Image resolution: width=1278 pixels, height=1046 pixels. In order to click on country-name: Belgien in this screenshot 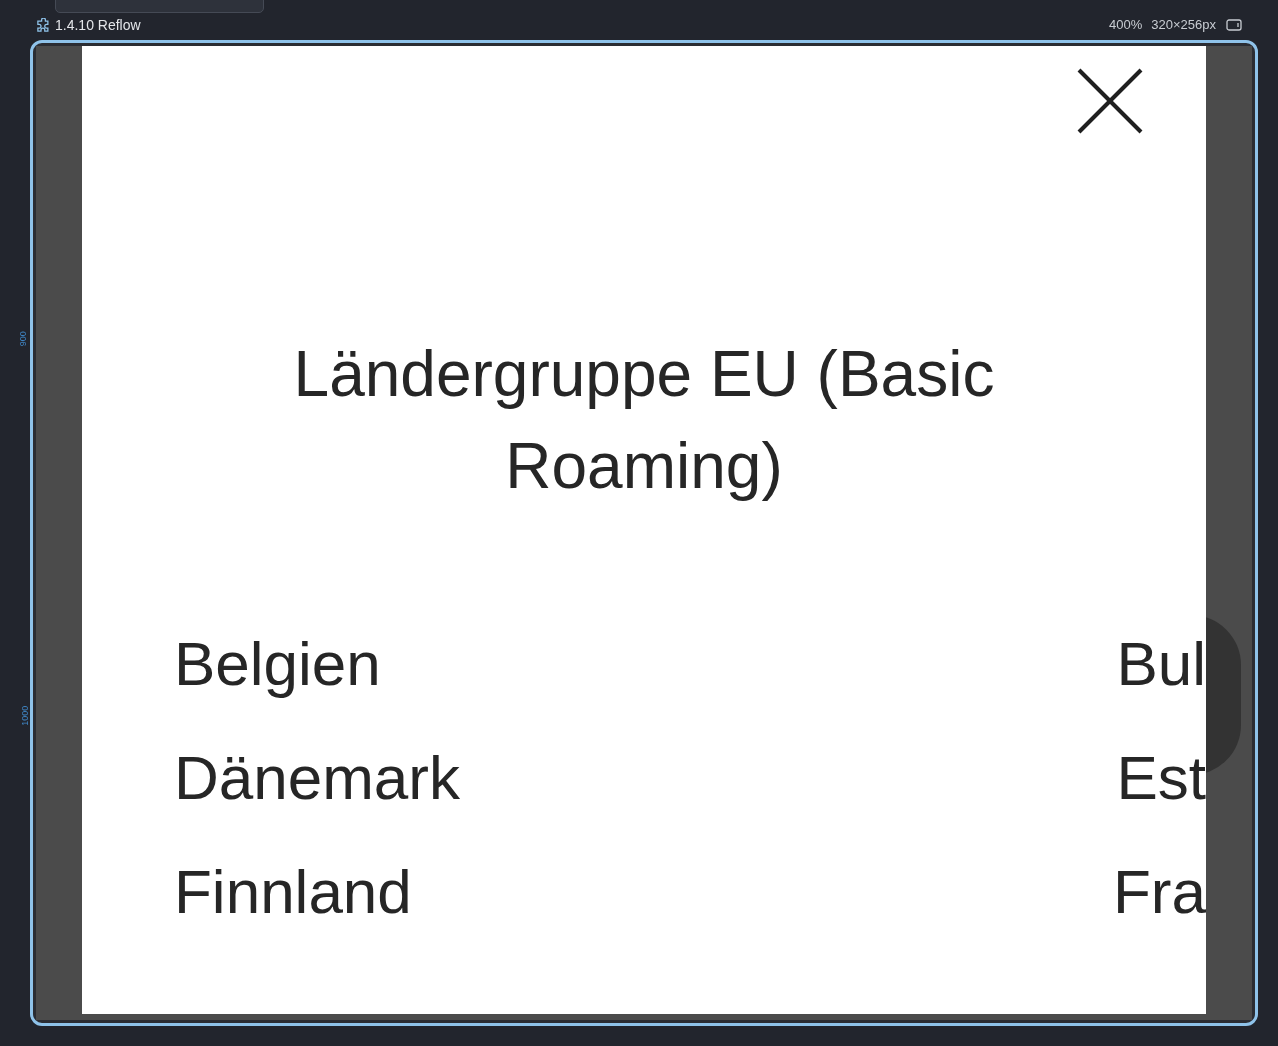, I will do `click(278, 663)`.